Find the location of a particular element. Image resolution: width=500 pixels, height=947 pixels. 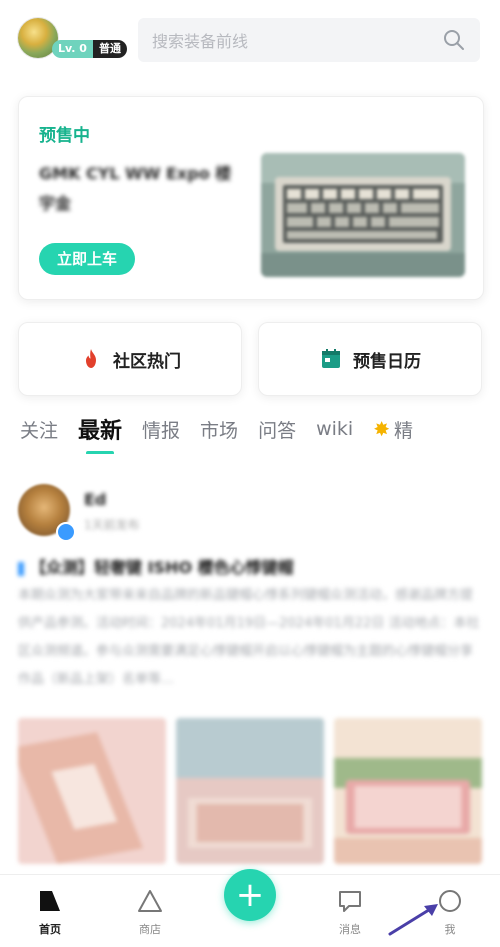

bottom-navigation: 首页 商店 + 消息 我 is located at coordinates (250, 908).